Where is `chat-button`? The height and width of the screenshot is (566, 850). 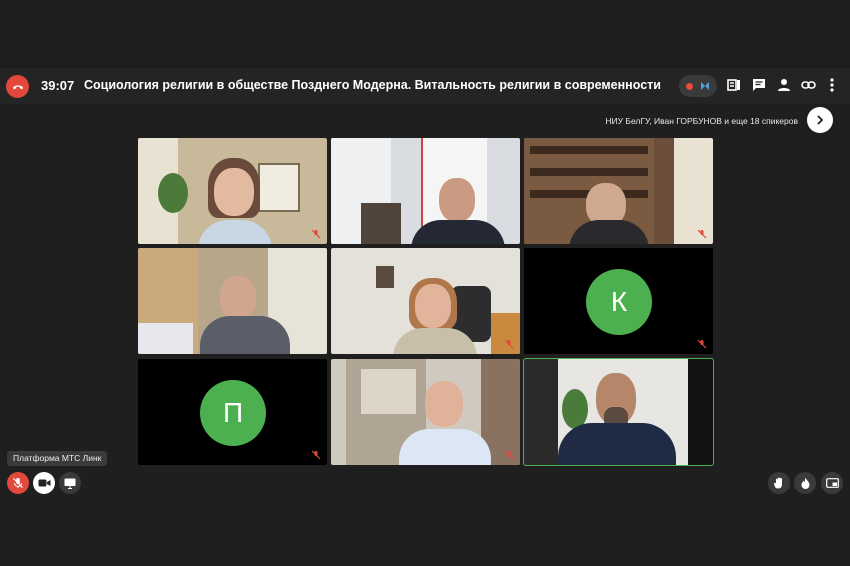
chat-button is located at coordinates (759, 85).